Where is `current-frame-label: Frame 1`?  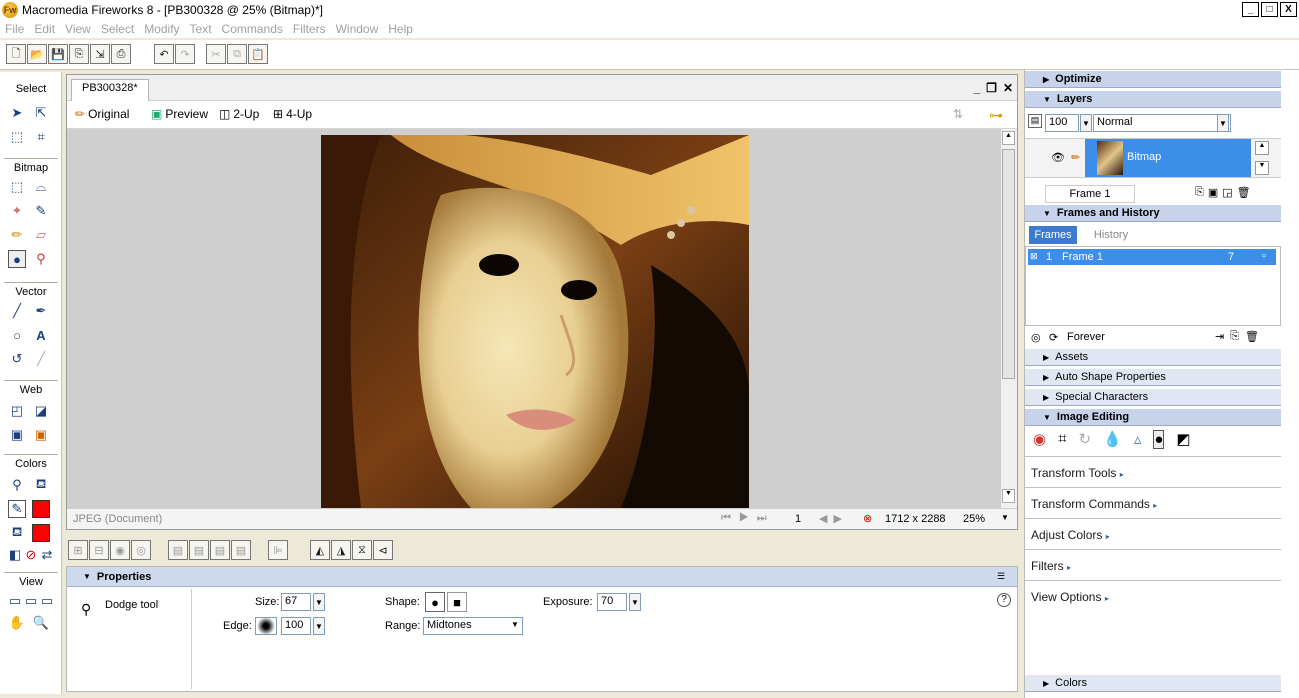
current-frame-label: Frame 1 is located at coordinates (1090, 194).